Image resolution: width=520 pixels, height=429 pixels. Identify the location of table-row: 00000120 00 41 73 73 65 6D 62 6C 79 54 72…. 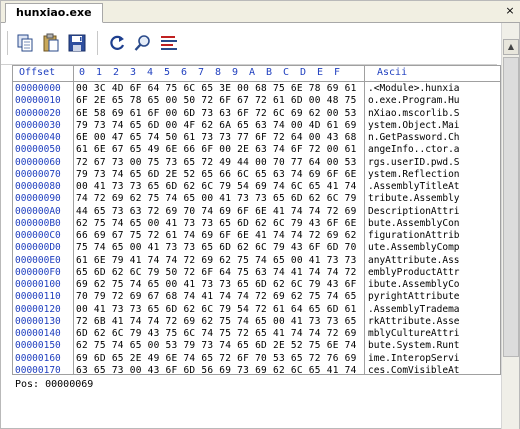
(256, 310).